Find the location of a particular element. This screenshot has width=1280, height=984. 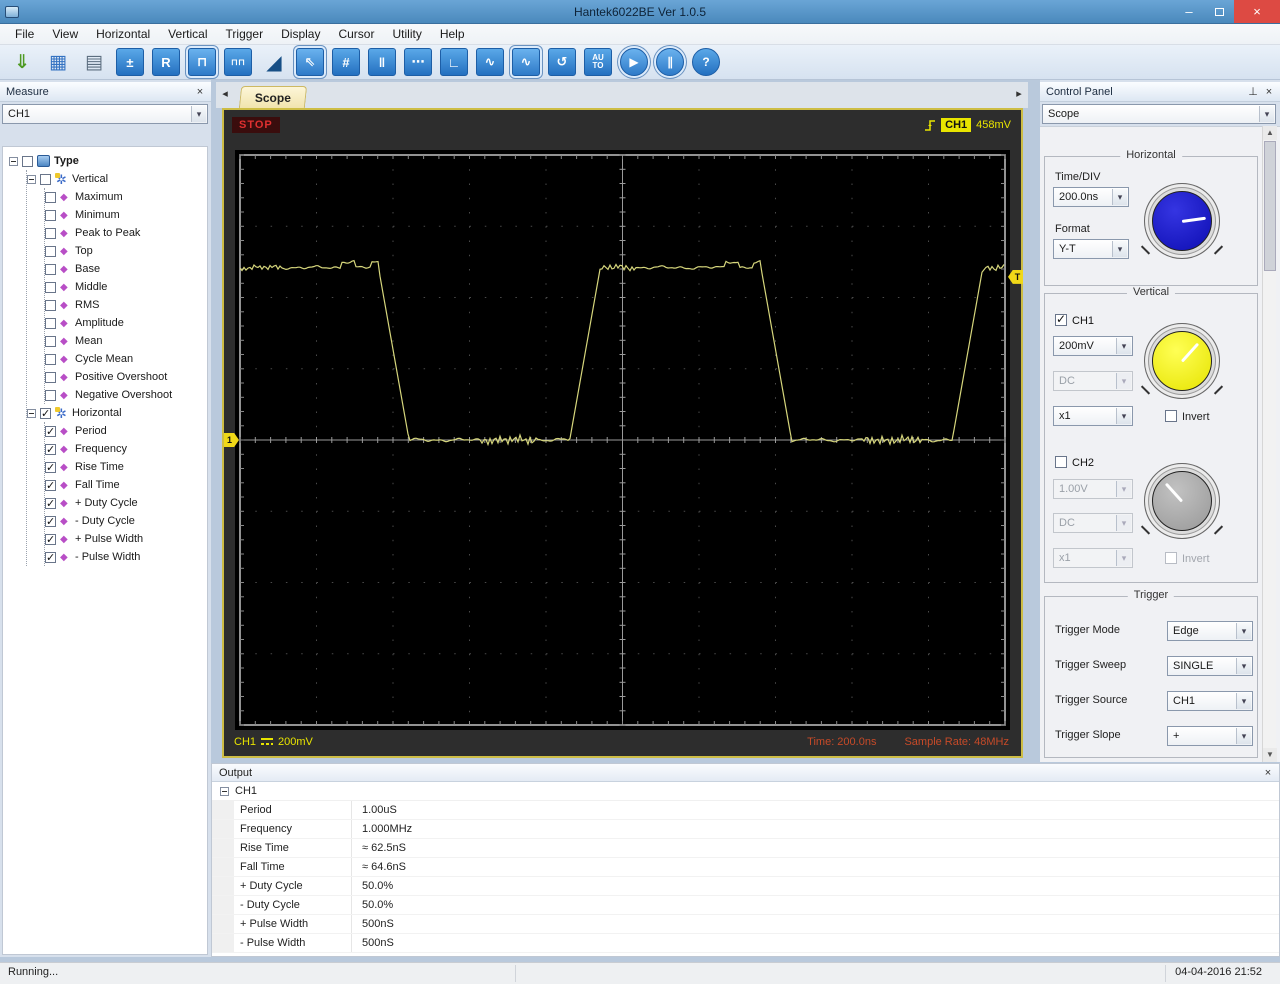

cursor-select-icon: ⇖ is located at coordinates (310, 62).